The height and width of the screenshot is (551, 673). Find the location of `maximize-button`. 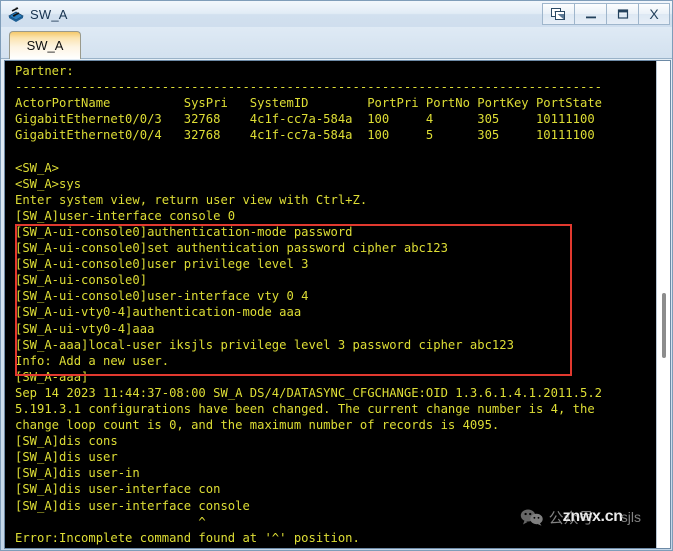

maximize-button is located at coordinates (622, 14).